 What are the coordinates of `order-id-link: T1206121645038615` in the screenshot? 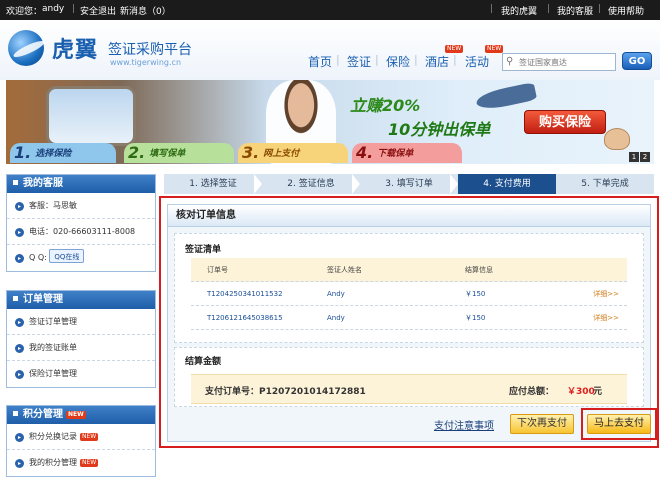 It's located at (245, 318).